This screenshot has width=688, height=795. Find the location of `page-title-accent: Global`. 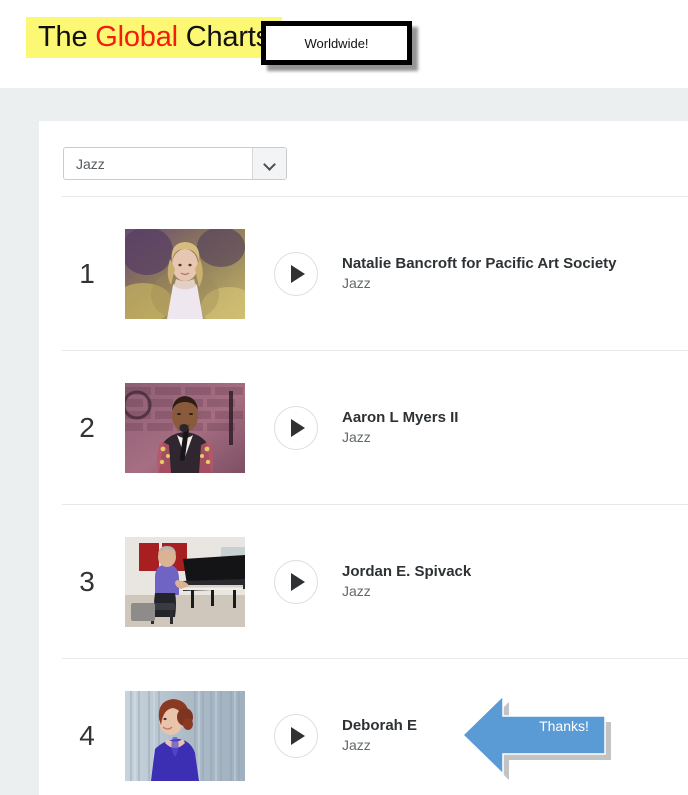

page-title-accent: Global is located at coordinates (136, 37).